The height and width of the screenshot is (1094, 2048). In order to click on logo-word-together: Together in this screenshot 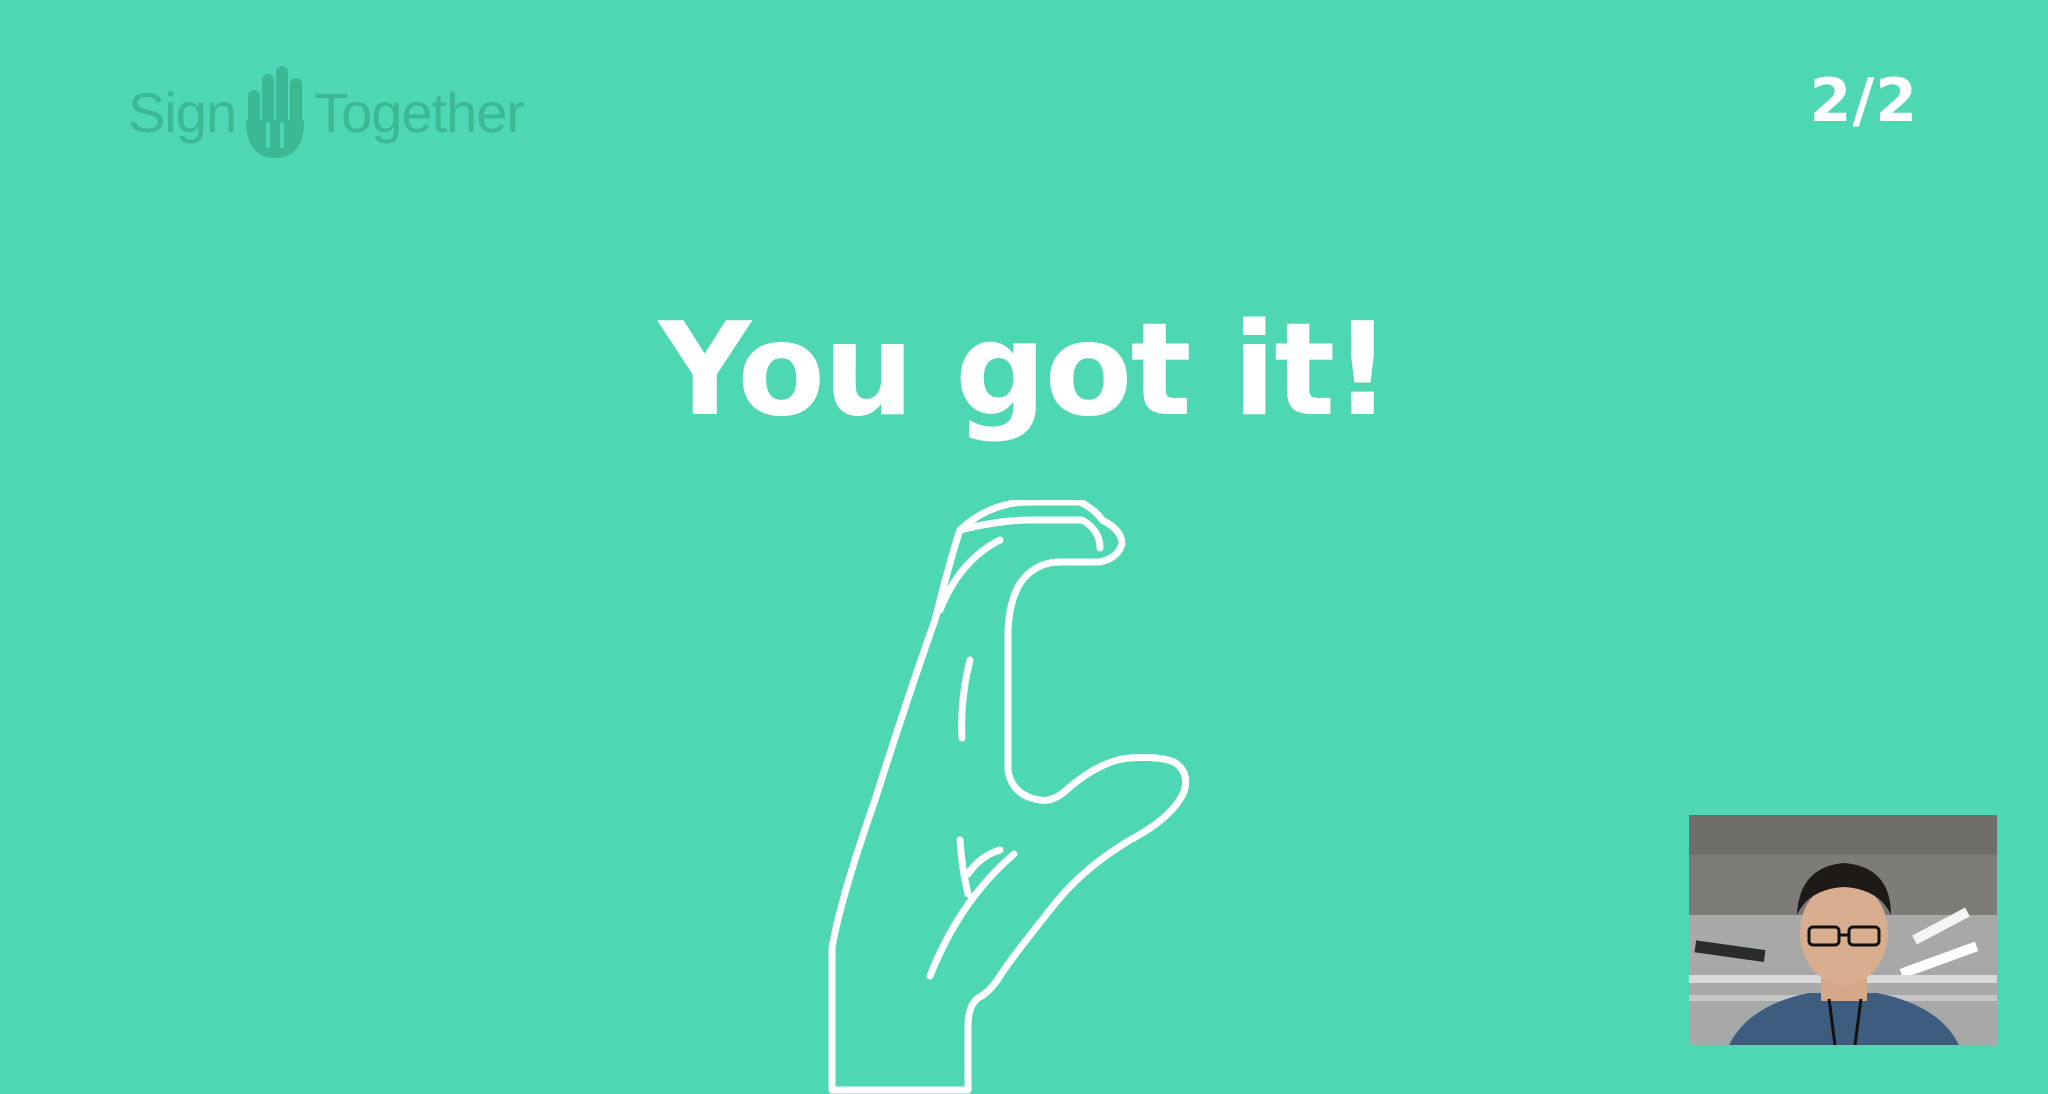, I will do `click(419, 112)`.